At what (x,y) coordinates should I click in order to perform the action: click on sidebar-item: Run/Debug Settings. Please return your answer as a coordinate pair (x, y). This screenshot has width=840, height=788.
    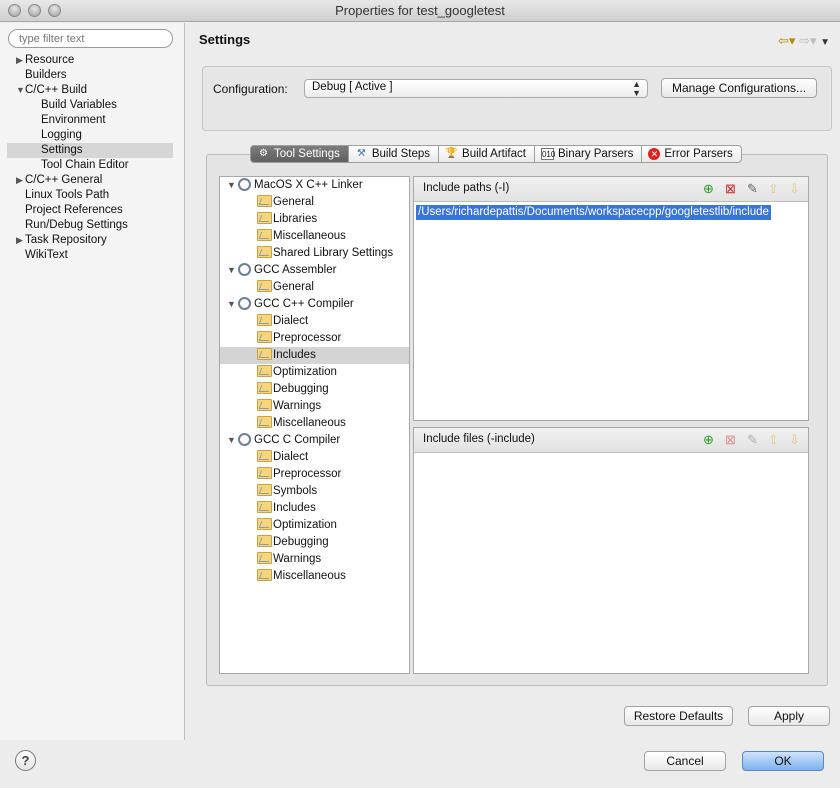
    Looking at the image, I should click on (90, 225).